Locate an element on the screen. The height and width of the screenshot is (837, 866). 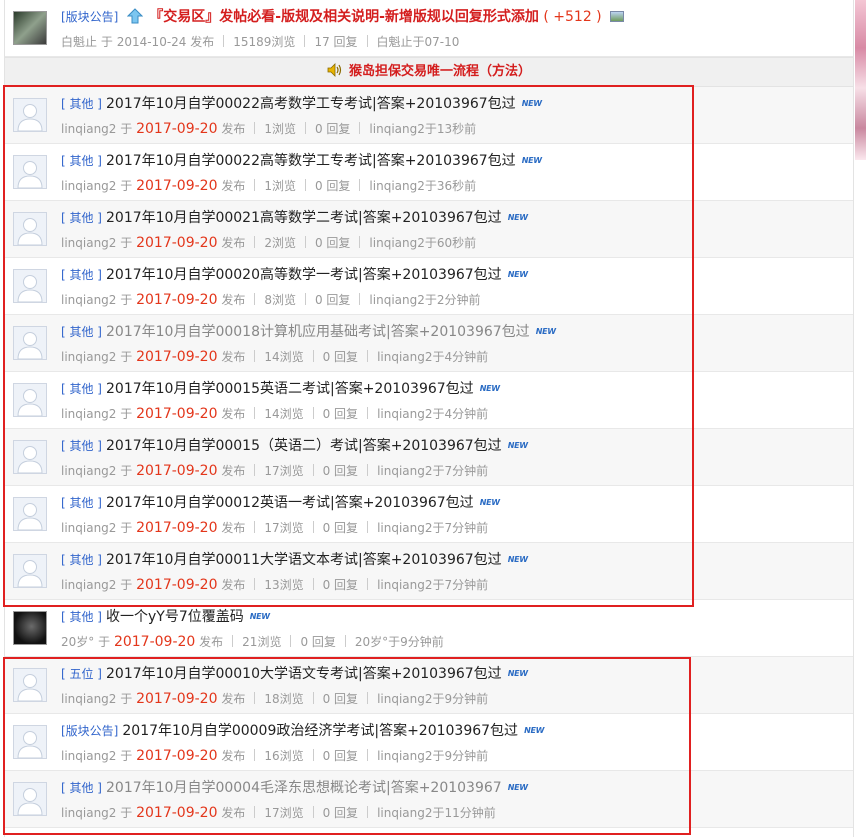
thread-title-link: 收一个yY号7位覆盖码 is located at coordinates (175, 617).